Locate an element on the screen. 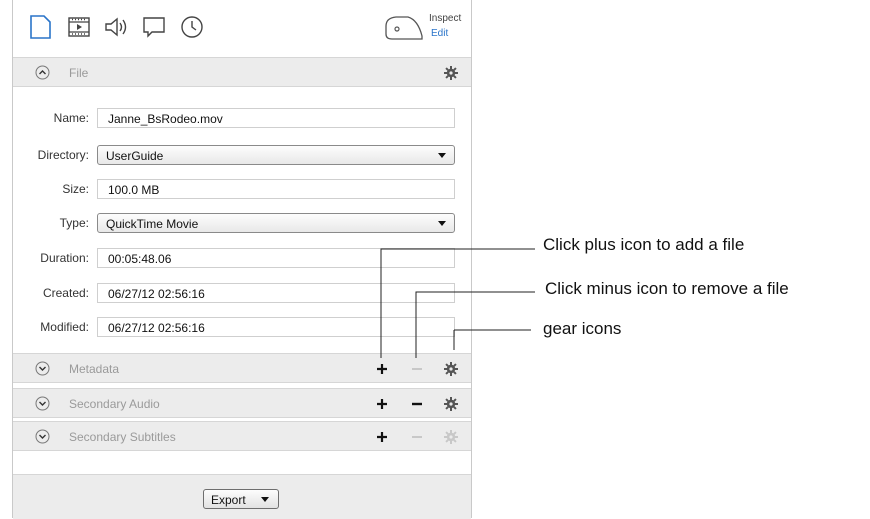 Image resolution: width=870 pixels, height=519 pixels. minus-callout: Click minus icon to remove a file is located at coordinates (667, 288).